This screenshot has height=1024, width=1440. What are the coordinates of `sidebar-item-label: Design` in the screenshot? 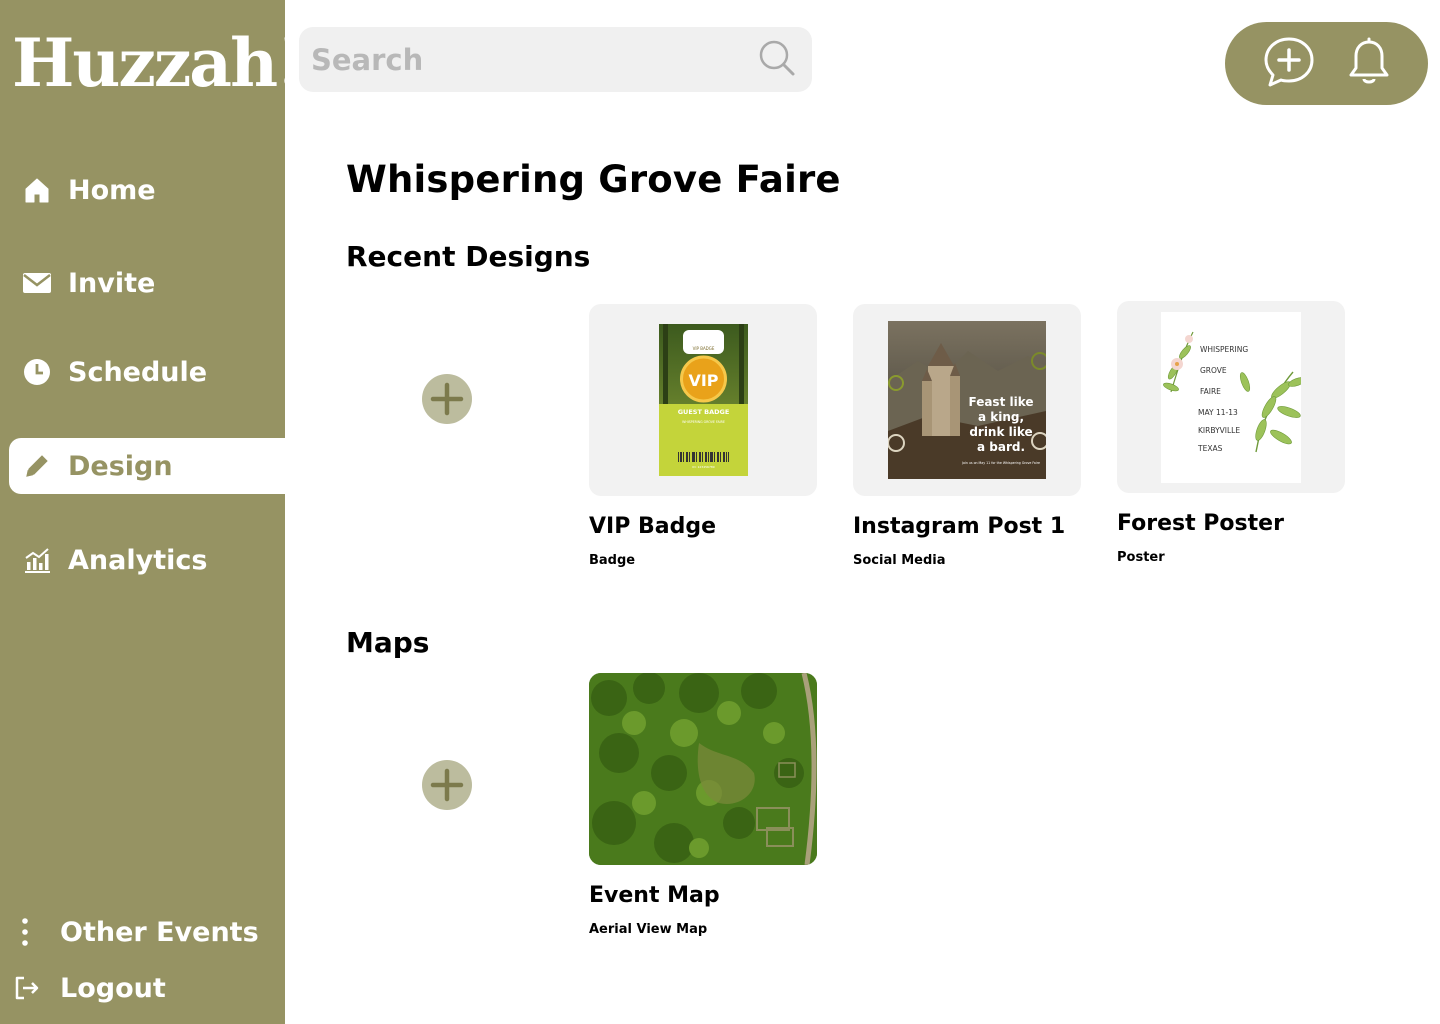 It's located at (120, 466).